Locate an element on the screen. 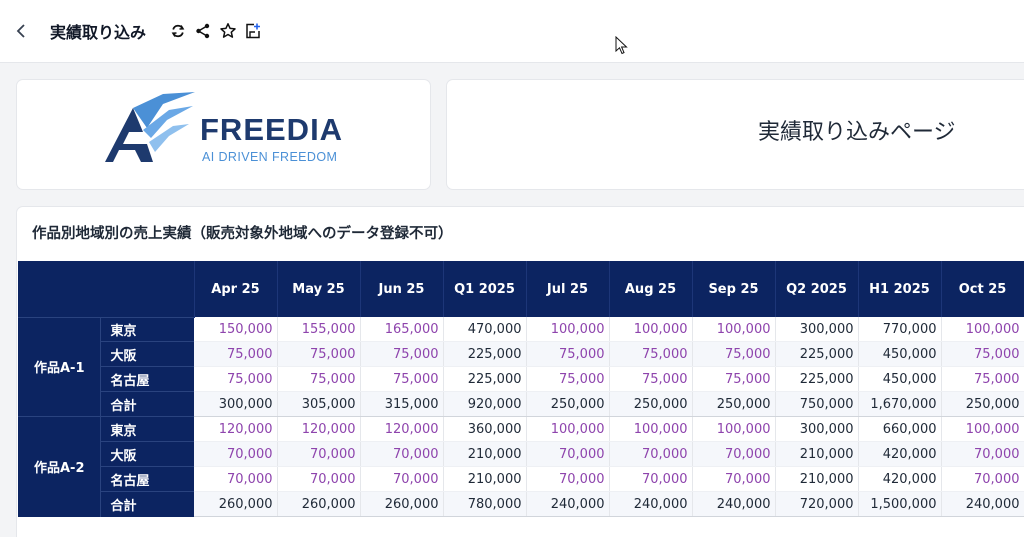 The width and height of the screenshot is (1024, 537). share-button is located at coordinates (203, 31).